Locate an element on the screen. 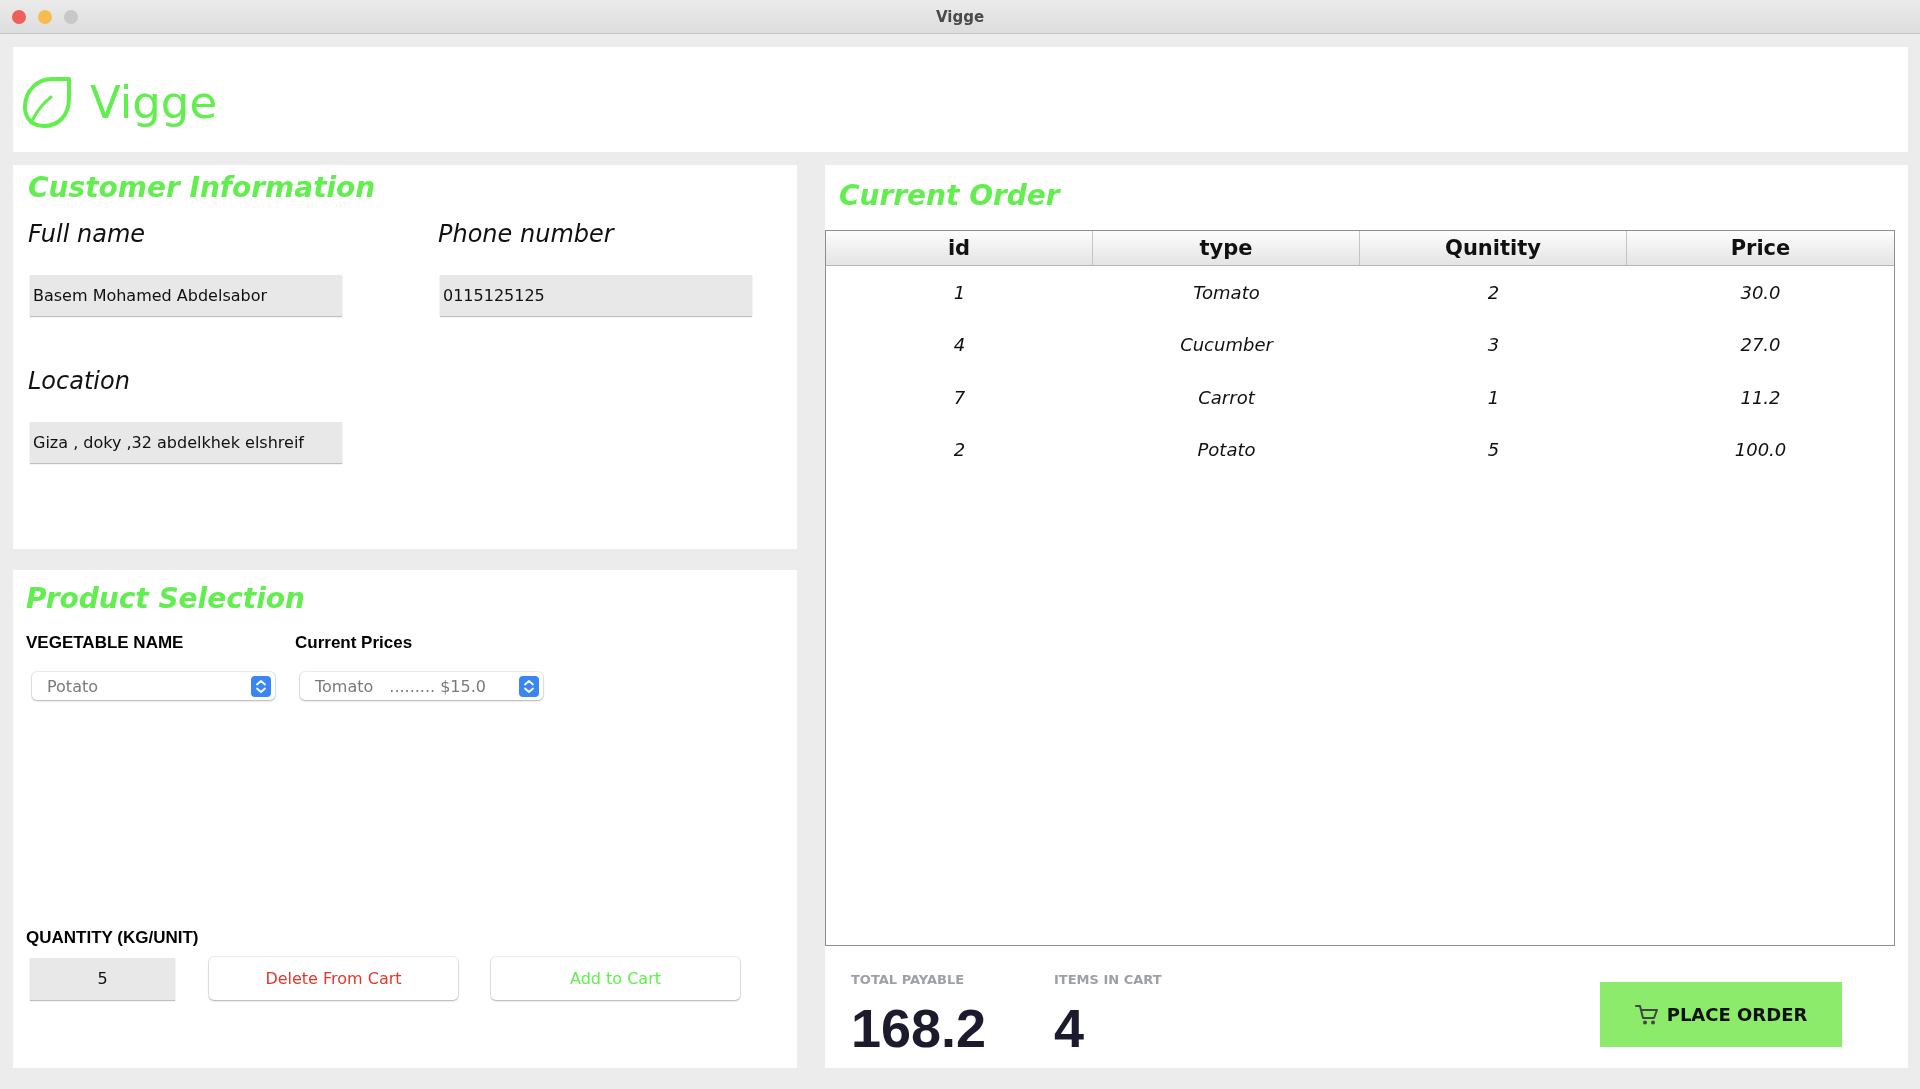 This screenshot has width=1920, height=1089. section-title: Product Selection is located at coordinates (166, 599).